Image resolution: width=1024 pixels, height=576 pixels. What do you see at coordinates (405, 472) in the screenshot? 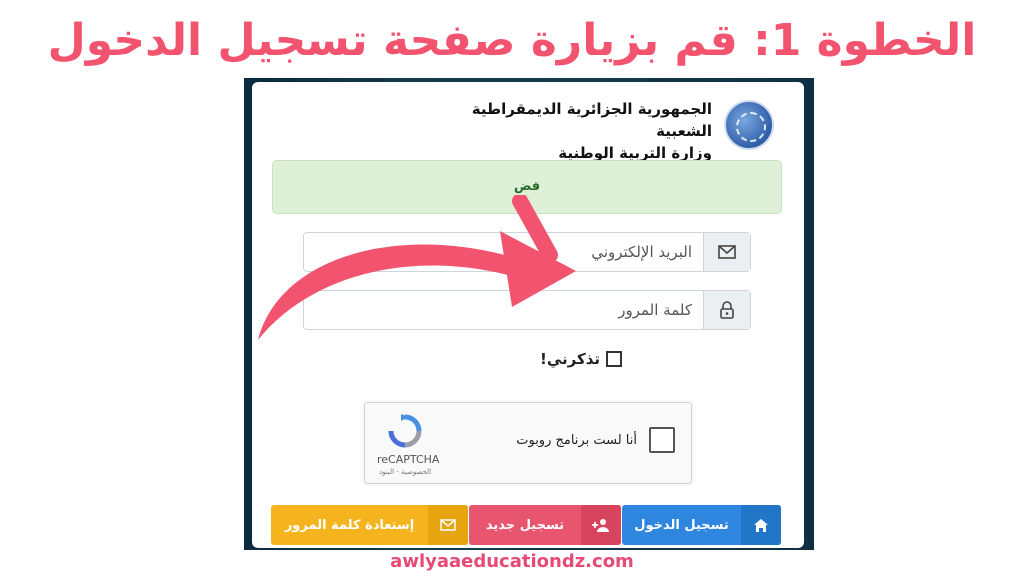
I see `recaptcha-links: الخصوصية - البنود` at bounding box center [405, 472].